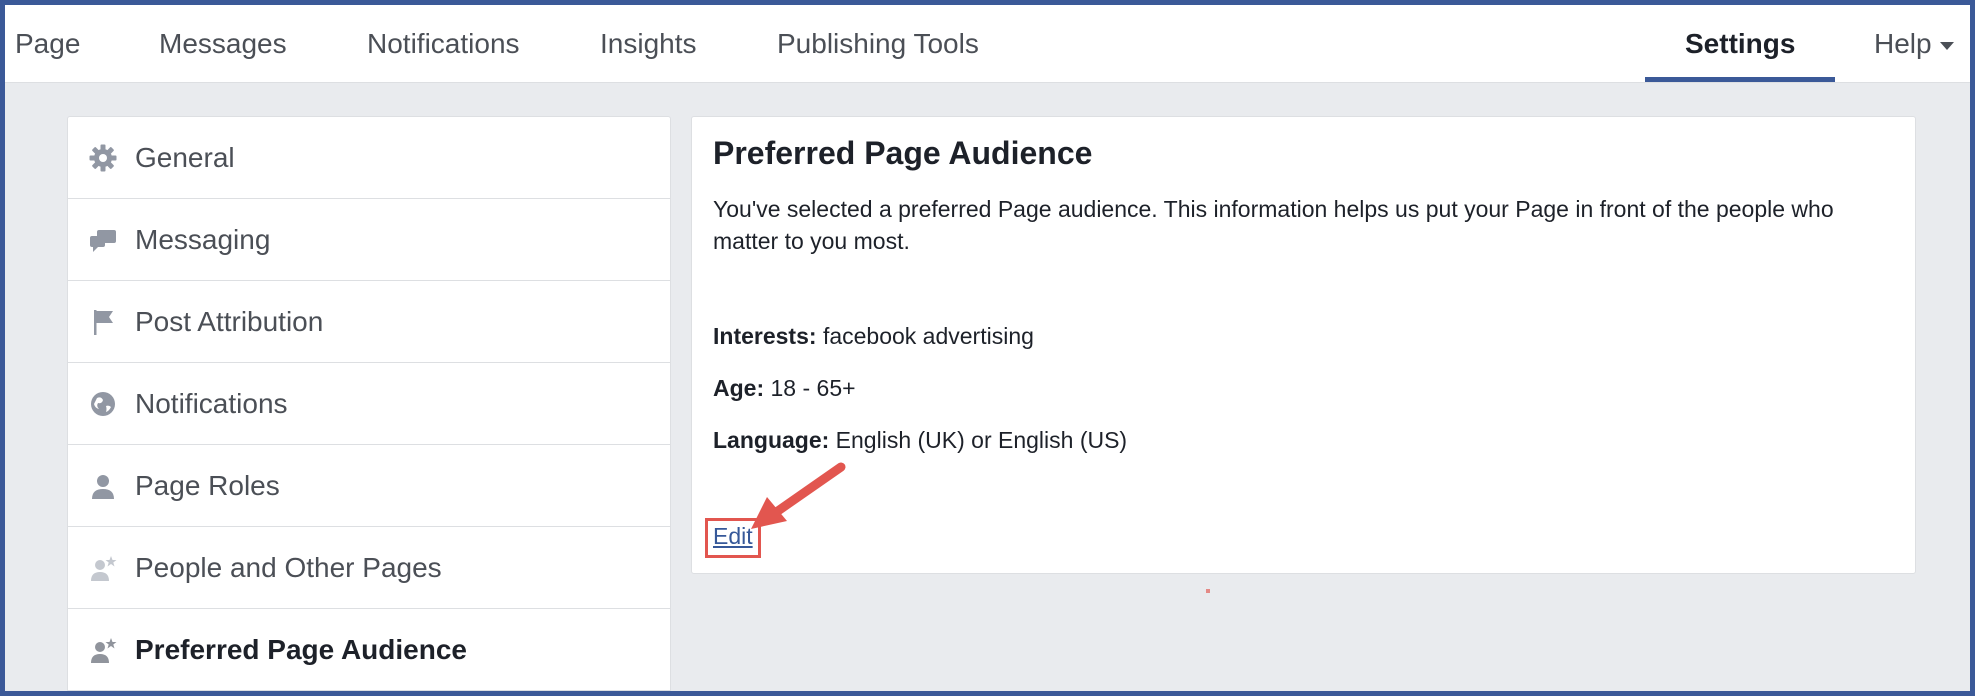  What do you see at coordinates (1740, 43) in the screenshot?
I see `nav-tab-settings: Settings` at bounding box center [1740, 43].